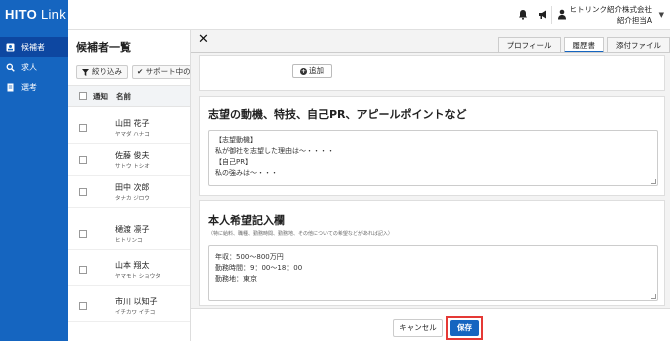 The width and height of the screenshot is (670, 341). I want to click on list-item: 市川 以知子 イチカワ イチコ, so click(129, 306).